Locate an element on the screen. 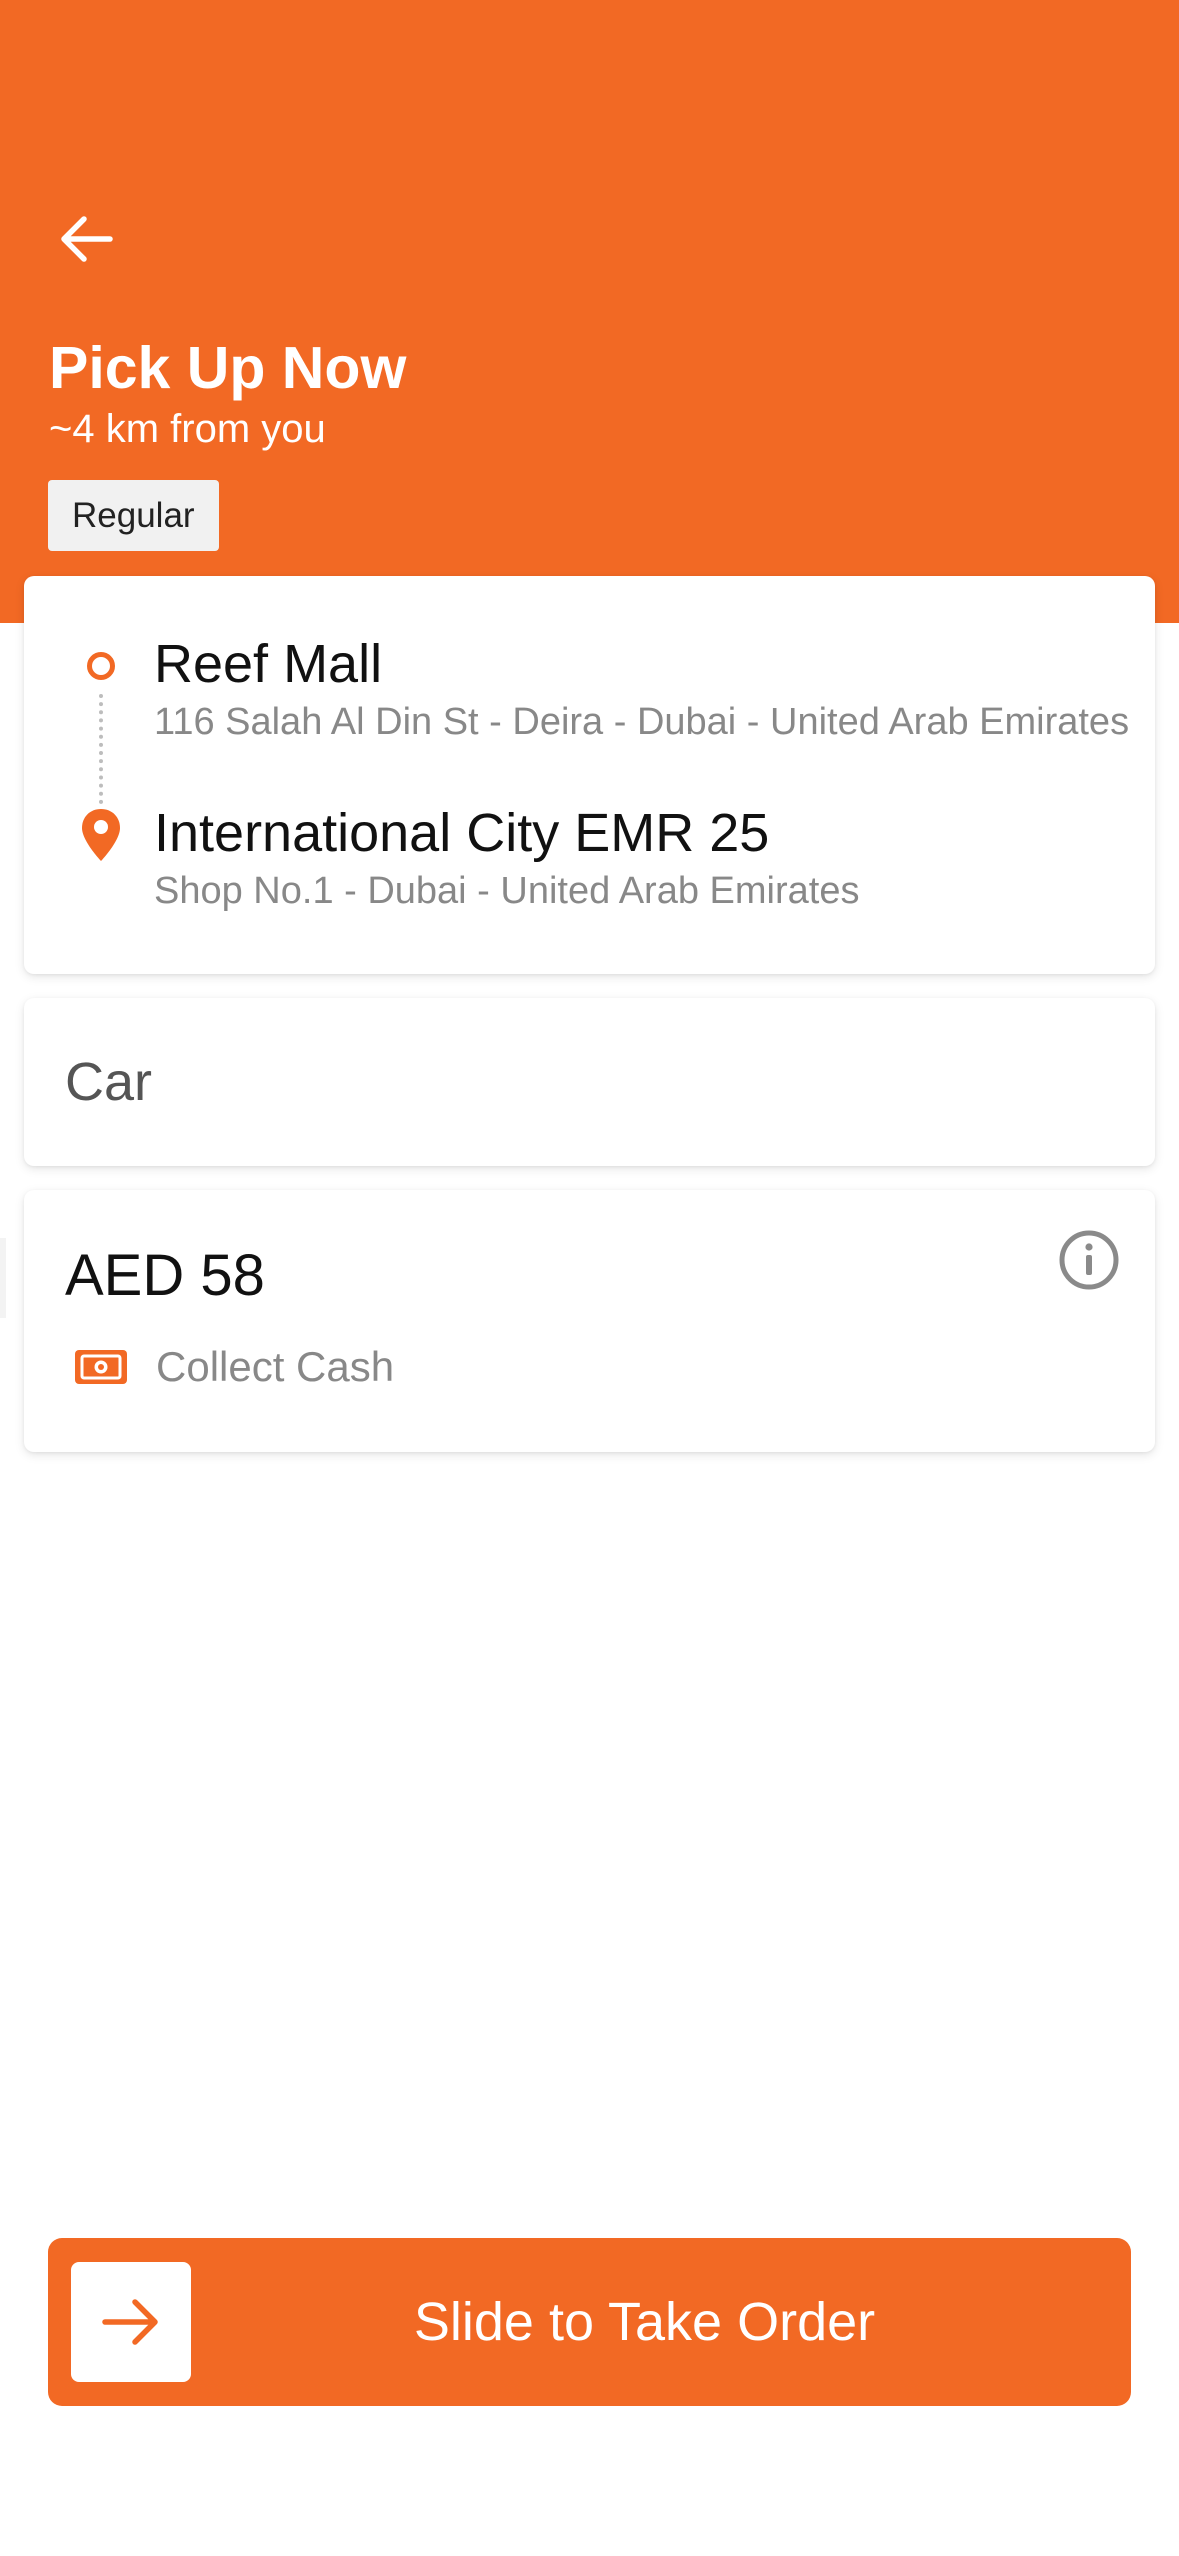 This screenshot has height=2556, width=1179. route-line is located at coordinates (101, 749).